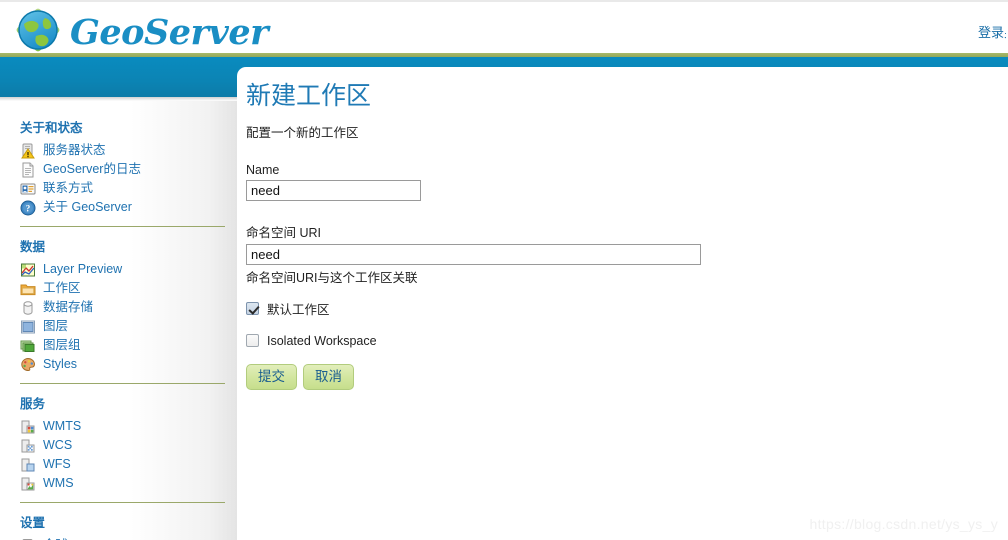 Image resolution: width=1008 pixels, height=540 pixels. I want to click on service-wfs-icon, so click(28, 465).